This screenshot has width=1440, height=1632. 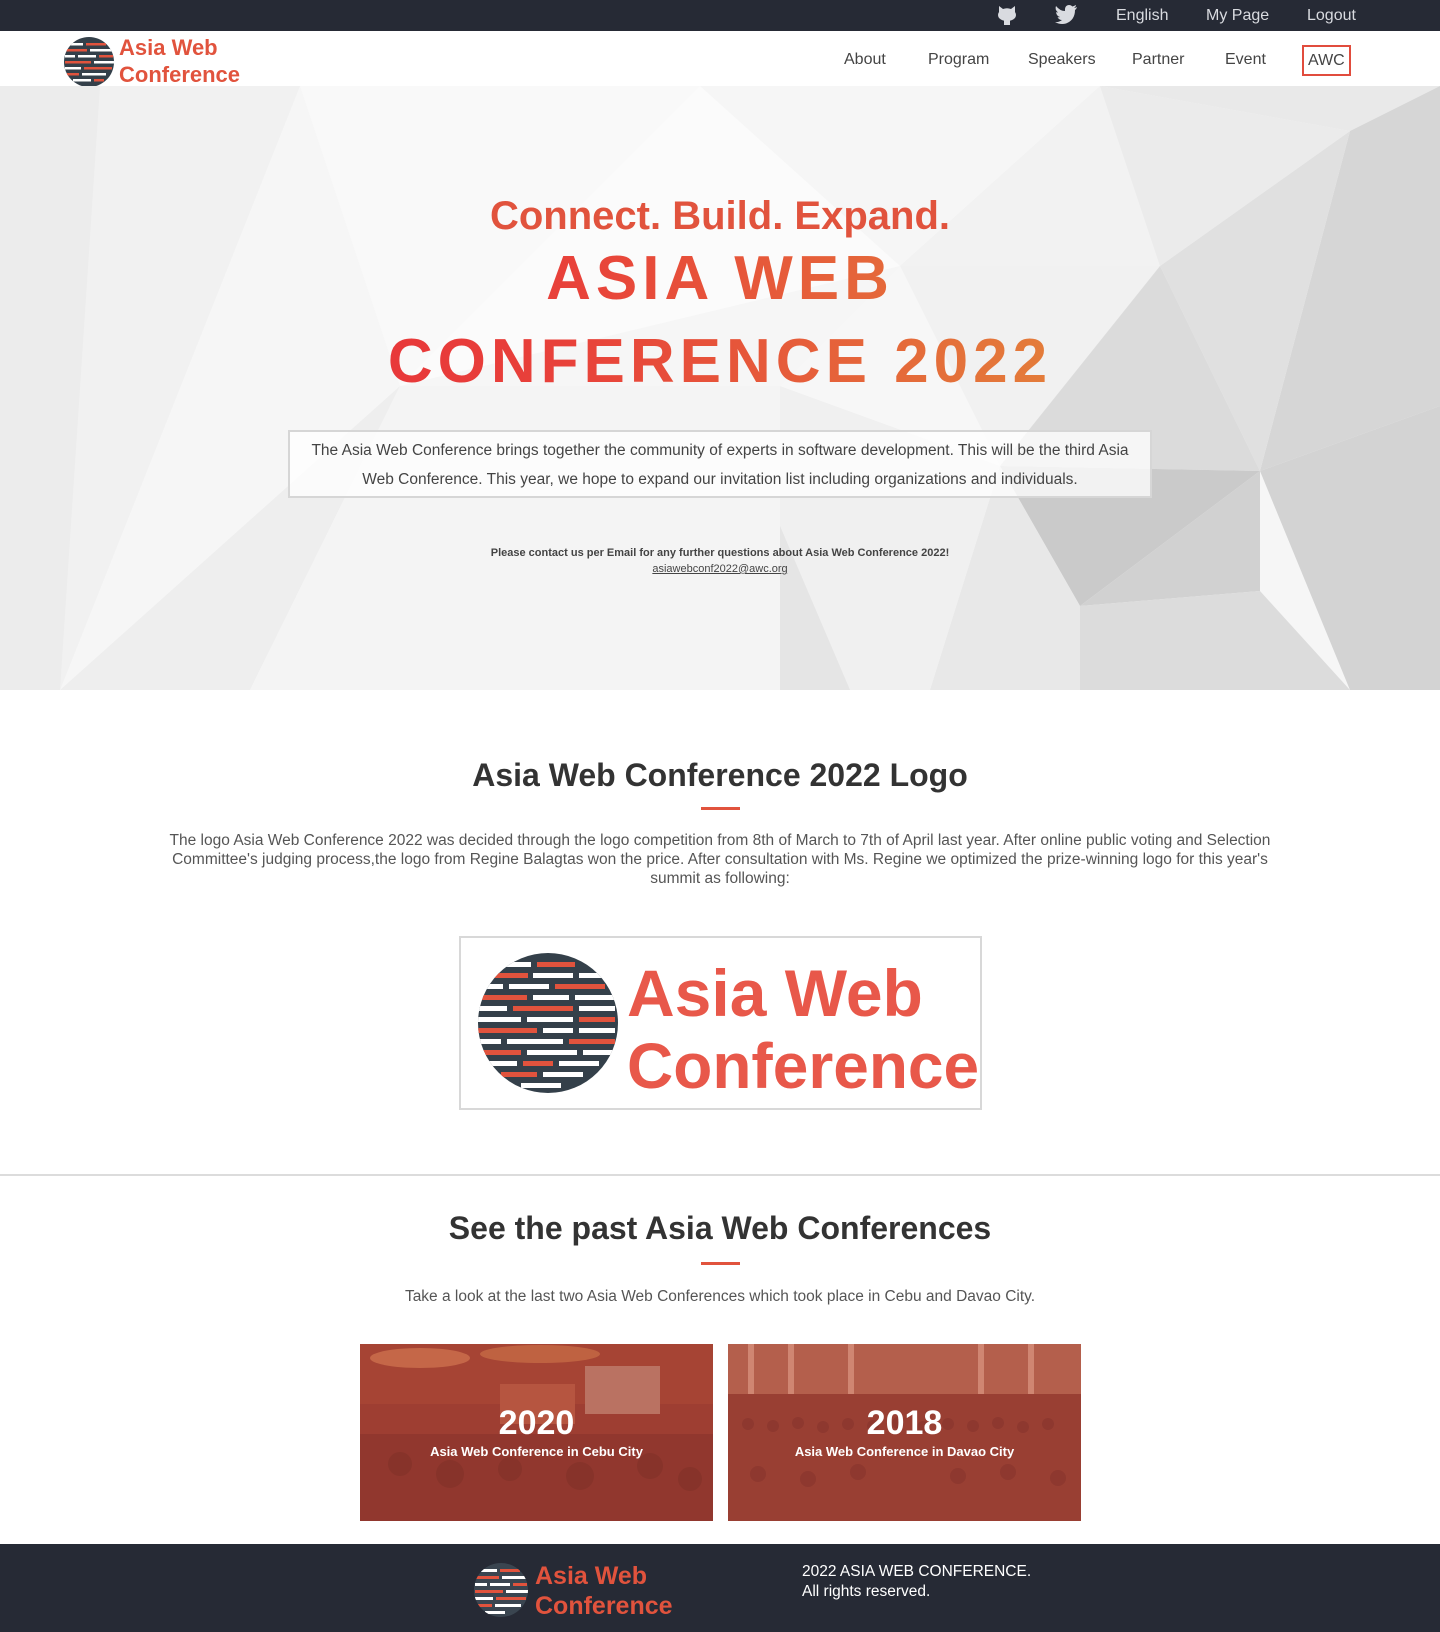 What do you see at coordinates (720, 1228) in the screenshot?
I see `past-section-title: See the past Asia Web Conferences` at bounding box center [720, 1228].